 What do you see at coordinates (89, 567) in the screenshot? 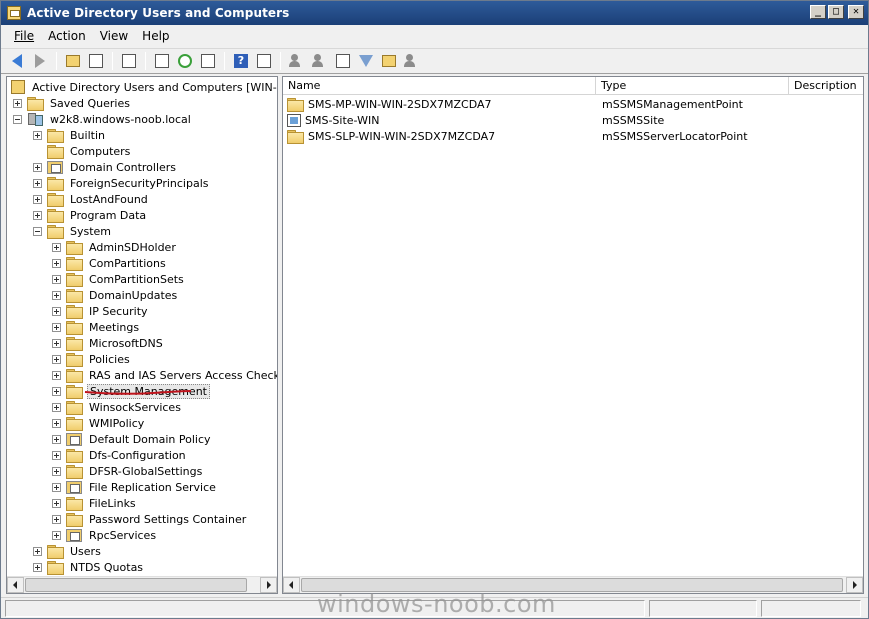
I see `tree-item-ntds-quotas: NTDS Quotas` at bounding box center [89, 567].